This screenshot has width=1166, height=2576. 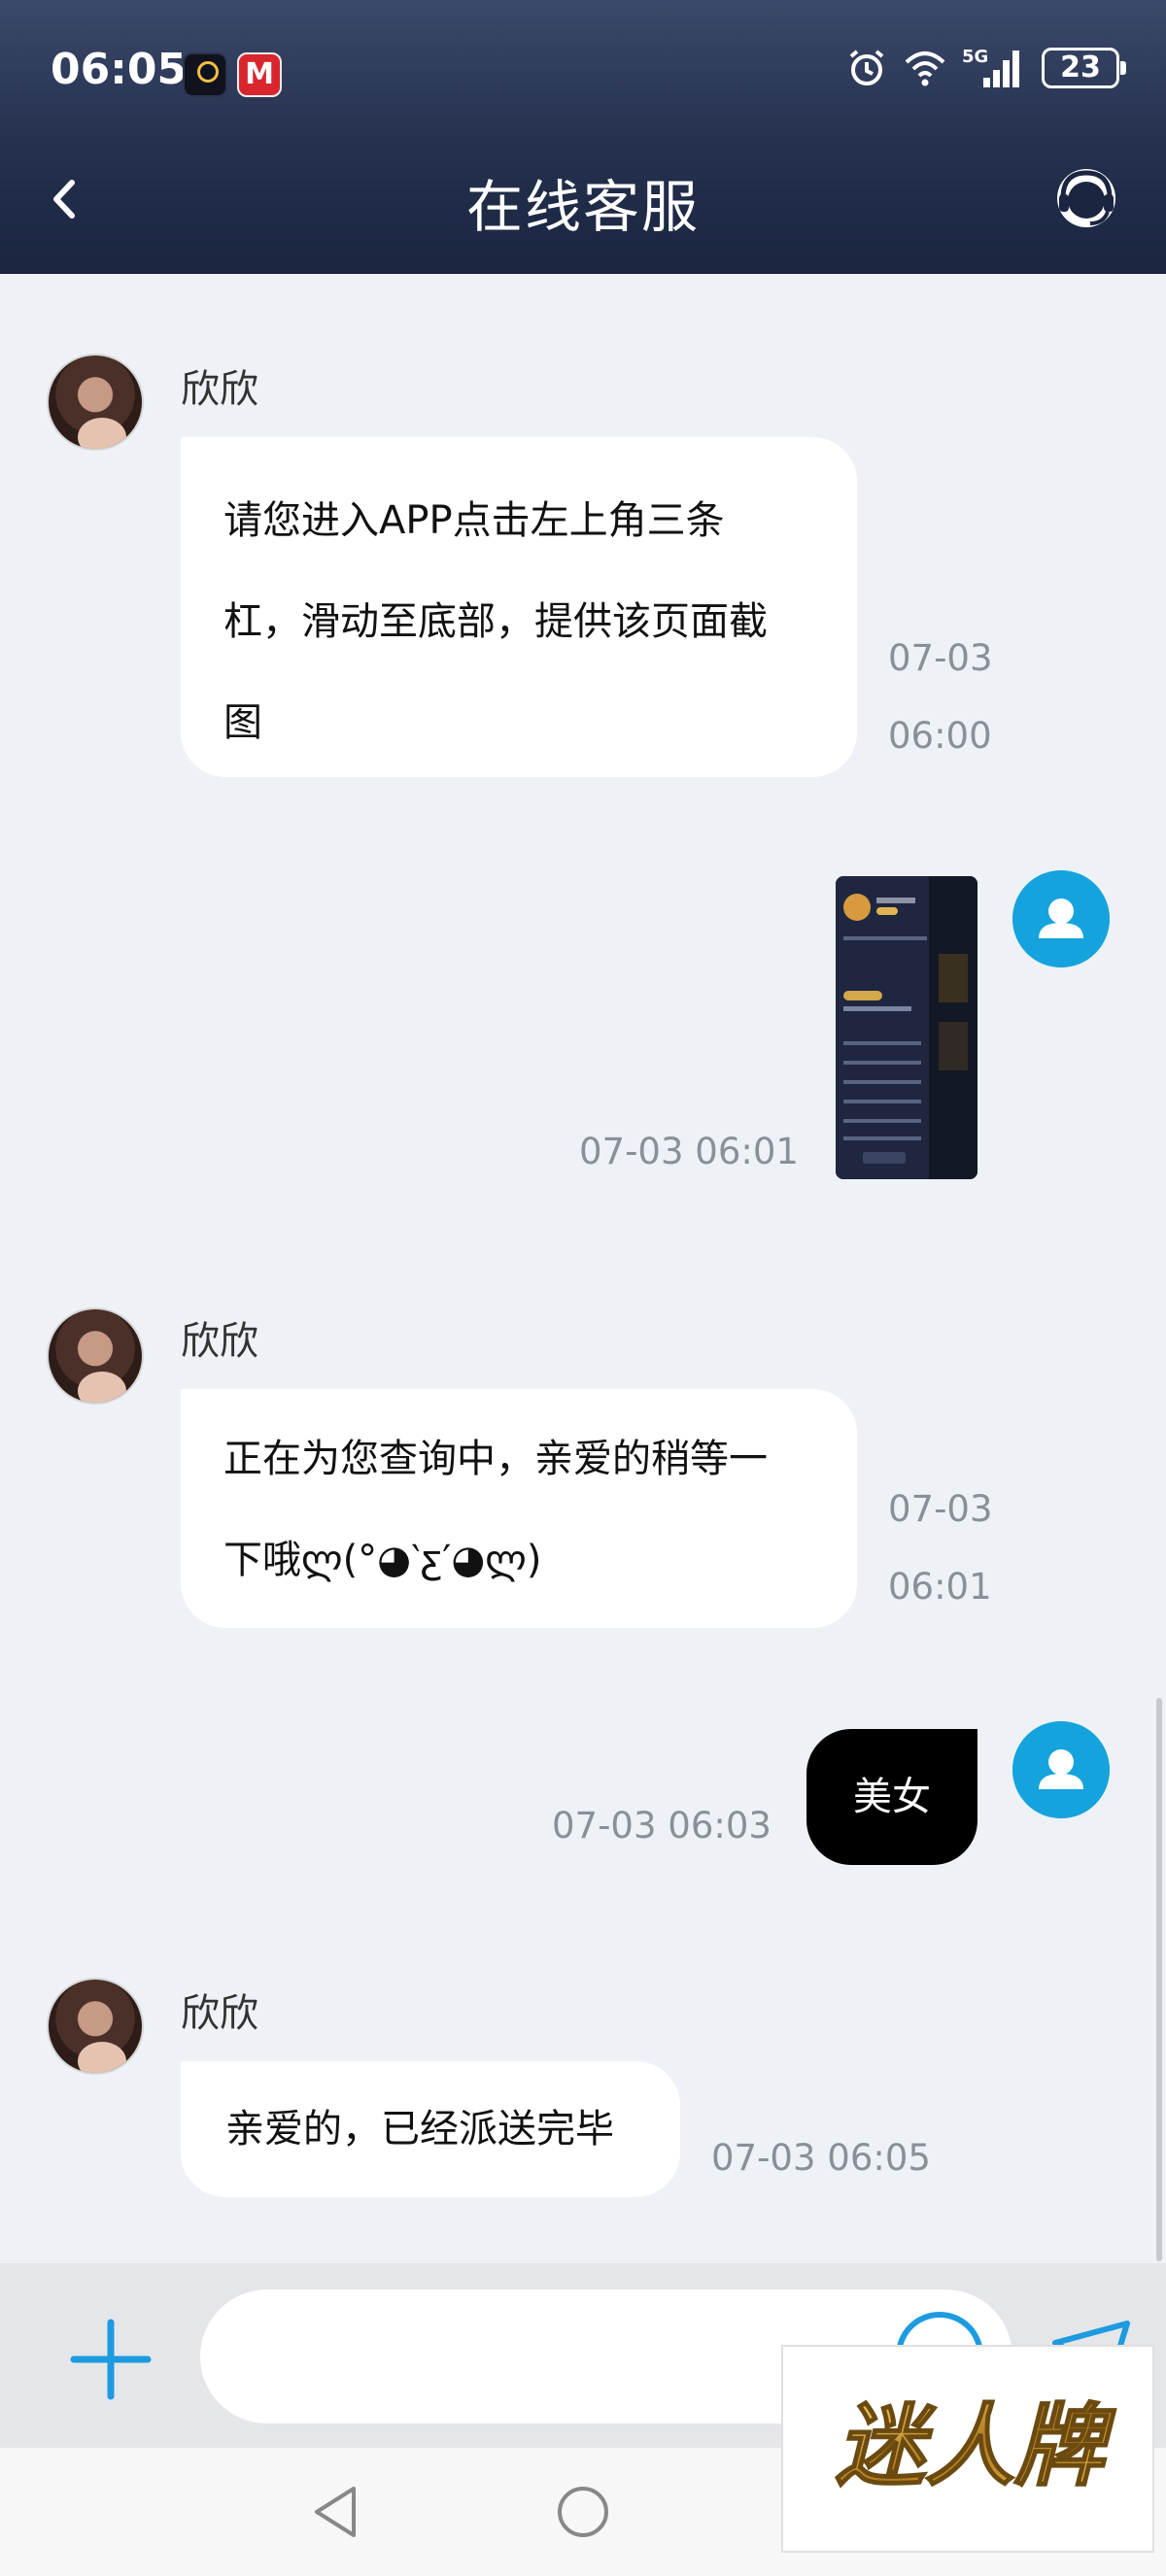 I want to click on time-clock: 06:01, so click(x=940, y=1587).